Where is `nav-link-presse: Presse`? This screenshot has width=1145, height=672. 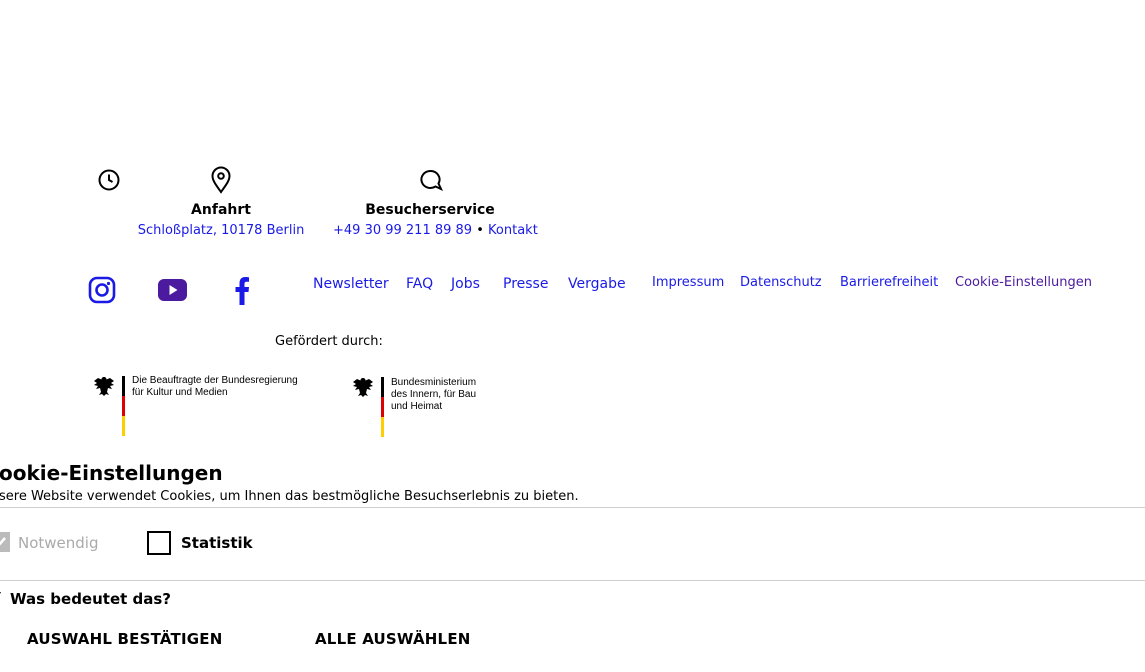 nav-link-presse: Presse is located at coordinates (525, 284).